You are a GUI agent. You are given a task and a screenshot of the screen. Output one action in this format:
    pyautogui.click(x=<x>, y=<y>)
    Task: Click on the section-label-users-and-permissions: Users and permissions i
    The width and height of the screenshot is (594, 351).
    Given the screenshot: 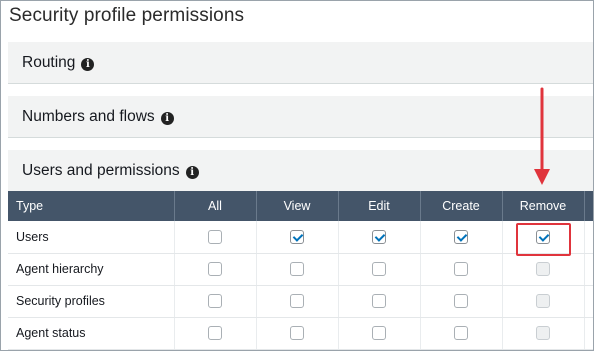 What is the action you would take?
    pyautogui.click(x=110, y=171)
    